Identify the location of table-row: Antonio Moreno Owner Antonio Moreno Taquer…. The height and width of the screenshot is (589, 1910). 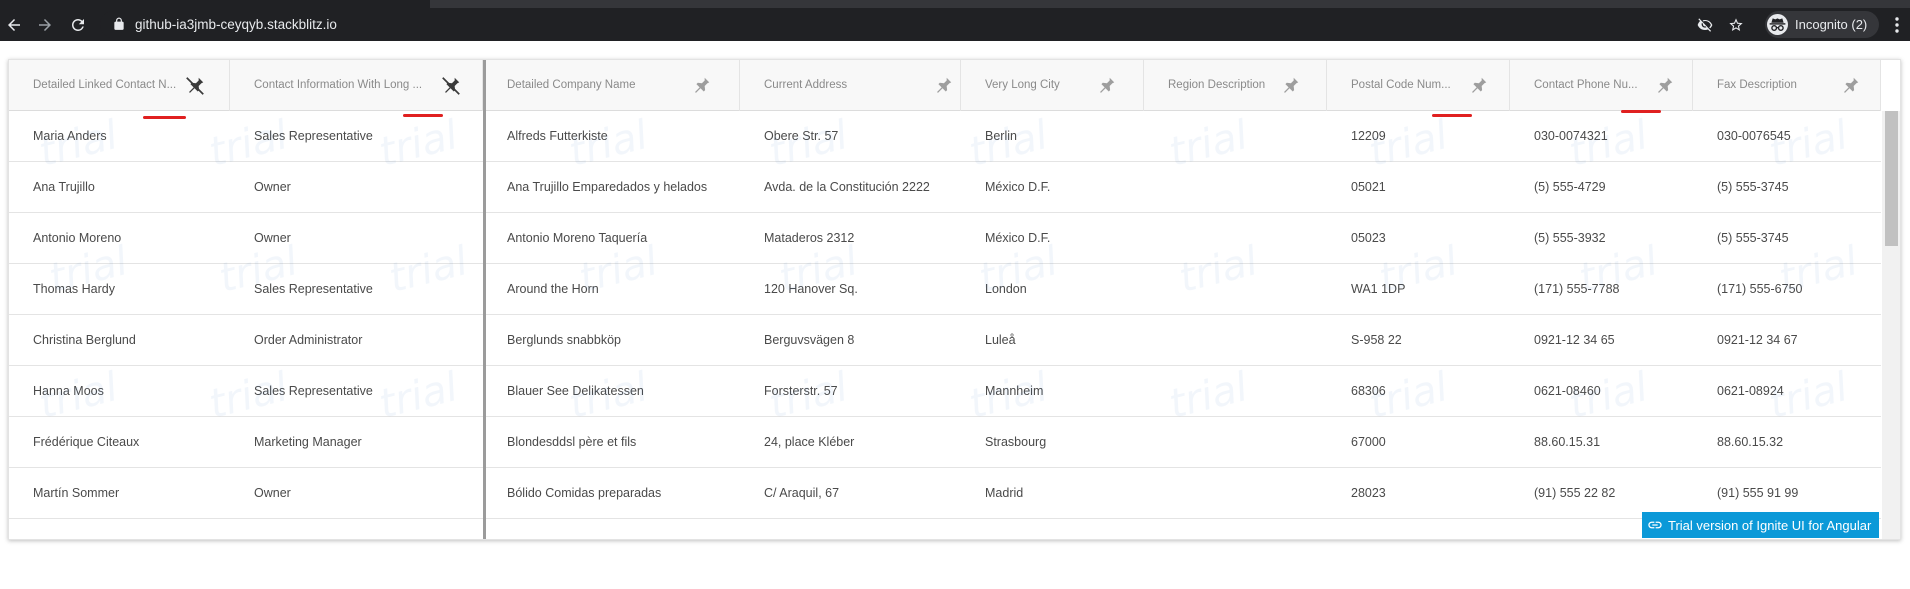
(945, 238).